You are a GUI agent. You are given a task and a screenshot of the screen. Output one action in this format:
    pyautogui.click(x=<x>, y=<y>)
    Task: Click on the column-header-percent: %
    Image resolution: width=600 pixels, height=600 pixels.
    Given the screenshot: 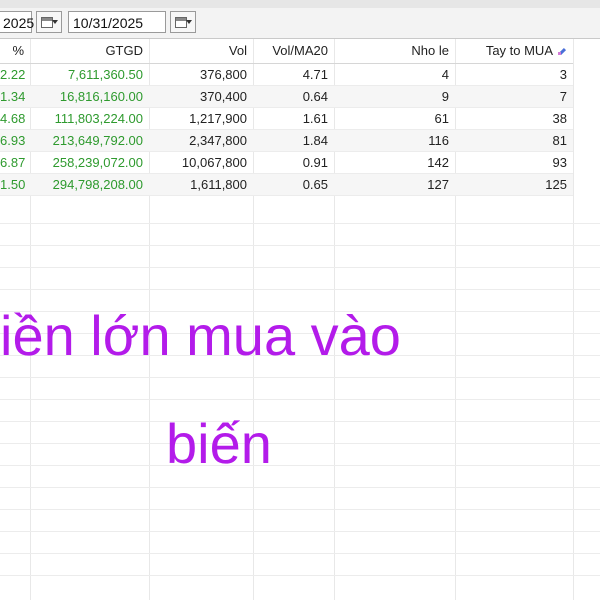 What is the action you would take?
    pyautogui.click(x=15, y=51)
    